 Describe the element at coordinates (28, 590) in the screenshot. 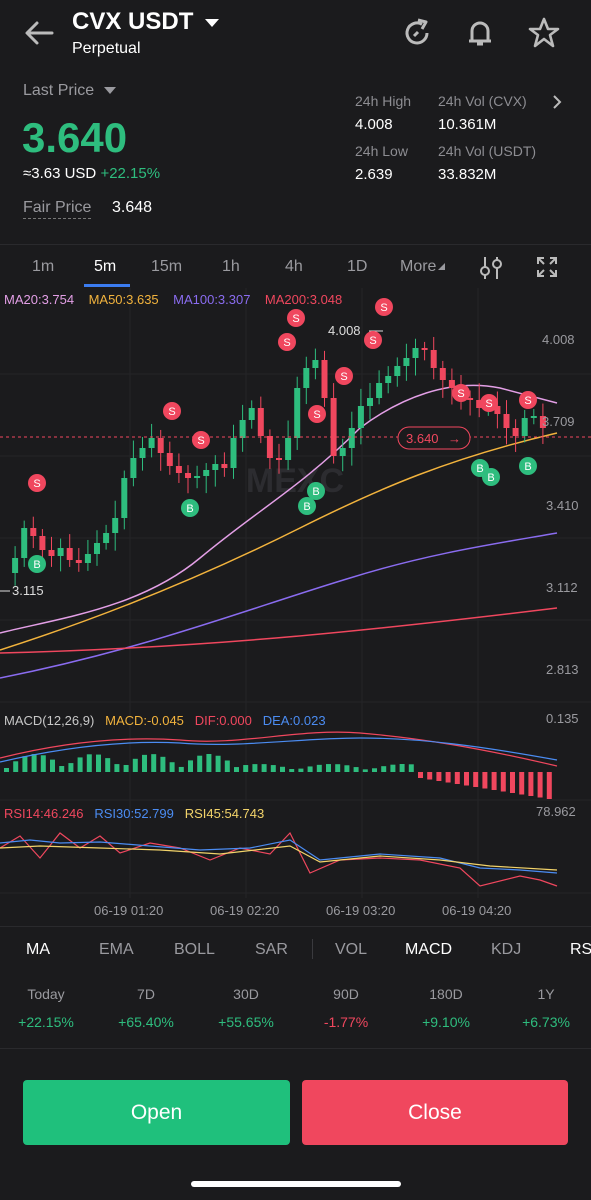

I see `low-marker: 3.115` at that location.